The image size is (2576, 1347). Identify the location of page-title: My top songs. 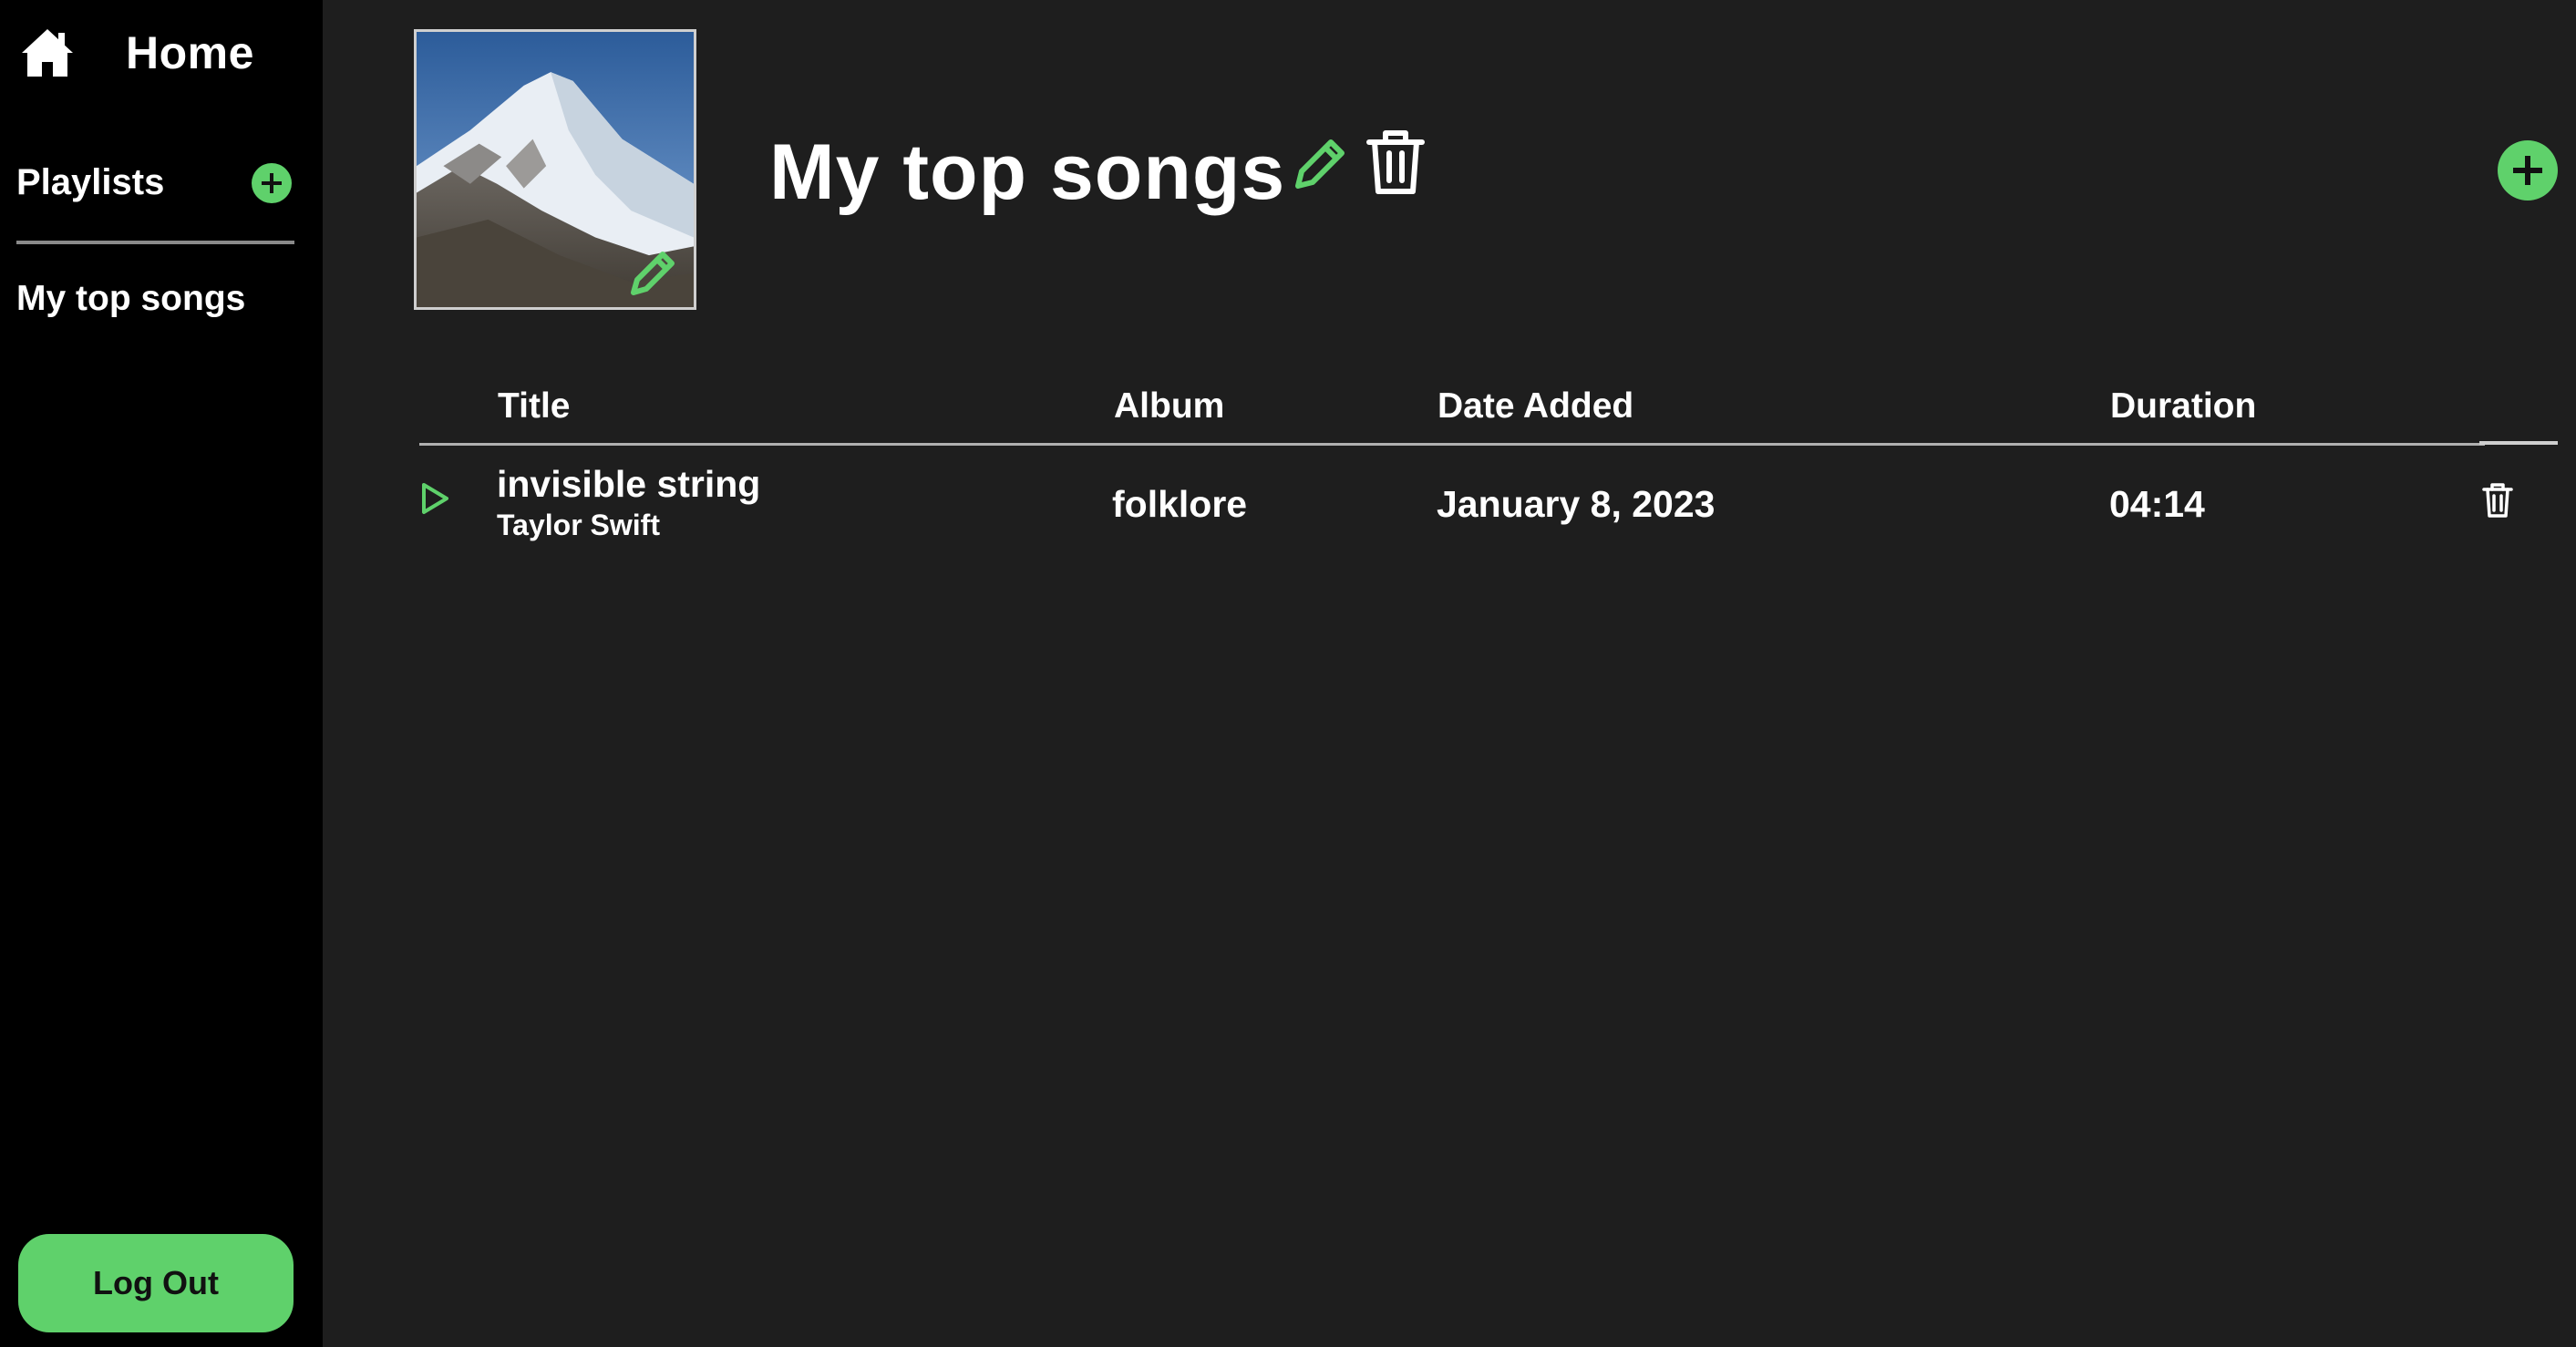
(1027, 172).